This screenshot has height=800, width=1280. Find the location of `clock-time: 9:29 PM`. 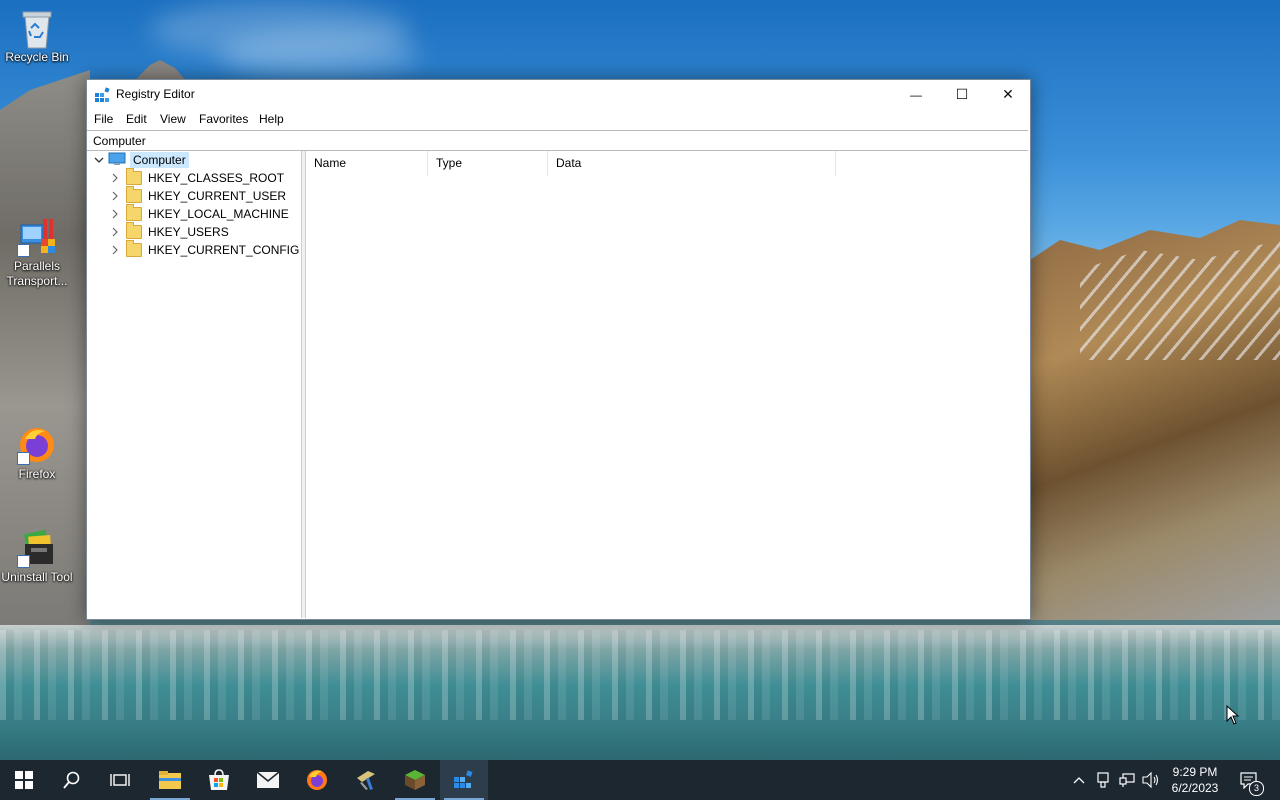

clock-time: 9:29 PM is located at coordinates (1195, 772).